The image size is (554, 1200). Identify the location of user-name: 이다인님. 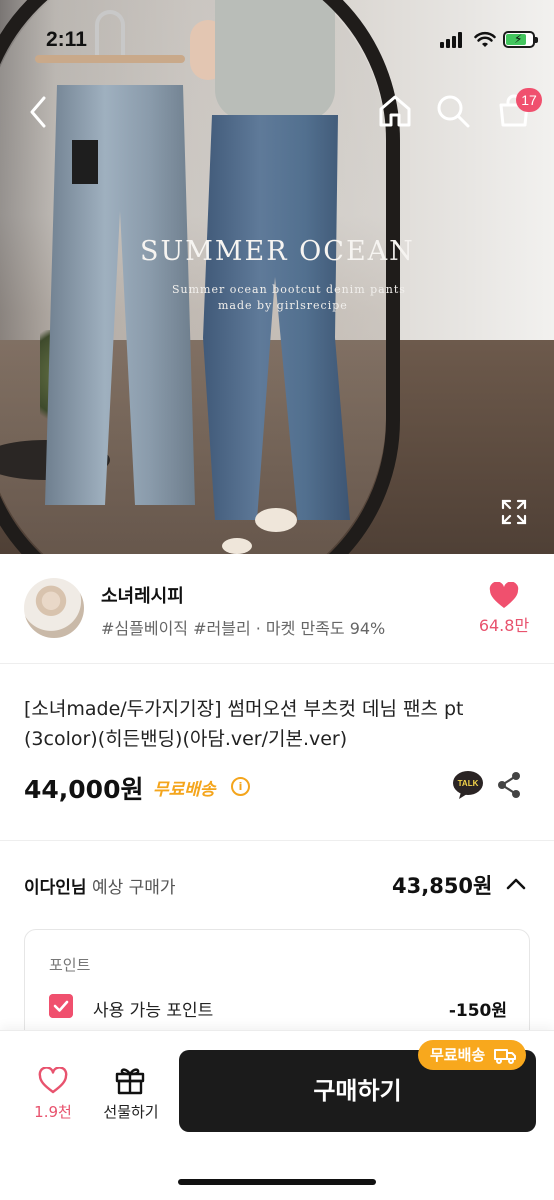
(55, 888).